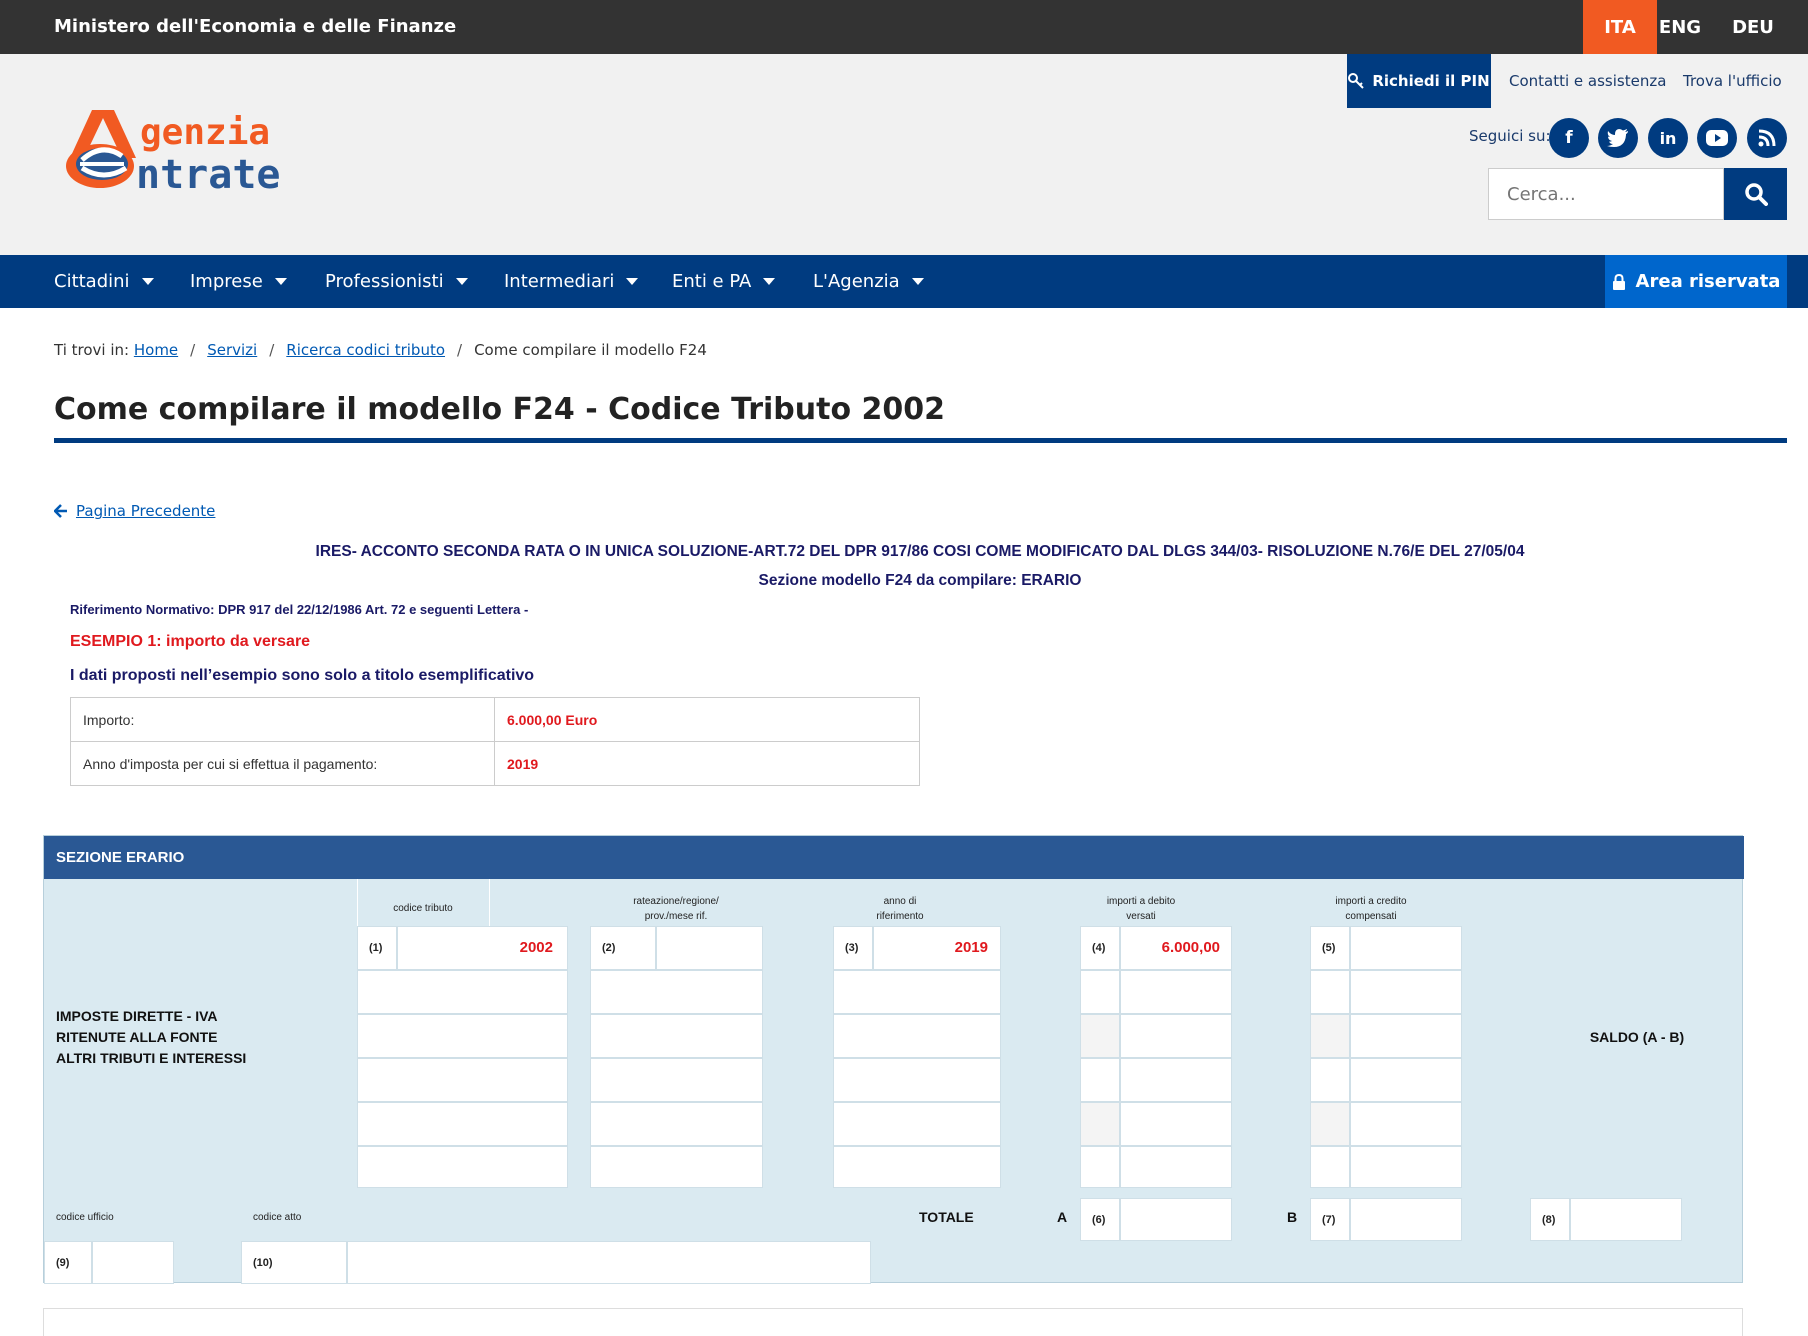  What do you see at coordinates (365, 350) in the screenshot?
I see `breadcrumb-ricerca-link: Ricerca codici tributo` at bounding box center [365, 350].